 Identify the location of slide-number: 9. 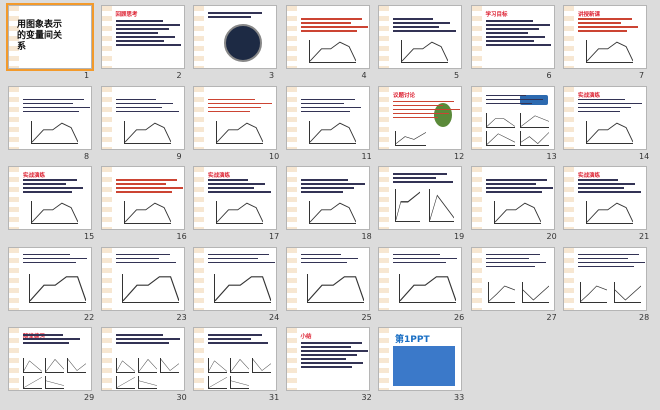
(179, 156).